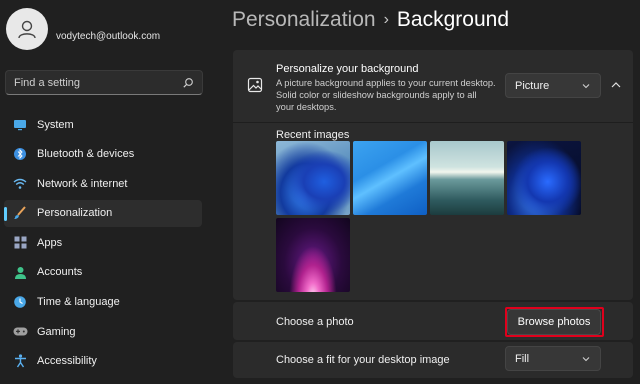 The height and width of the screenshot is (384, 640). I want to click on fit-label: Choose a fit for your desktop image, so click(363, 360).